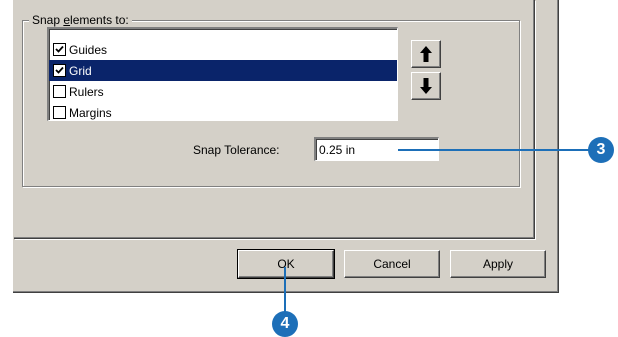 This screenshot has height=337, width=618. What do you see at coordinates (59, 112) in the screenshot?
I see `margins-checkbox` at bounding box center [59, 112].